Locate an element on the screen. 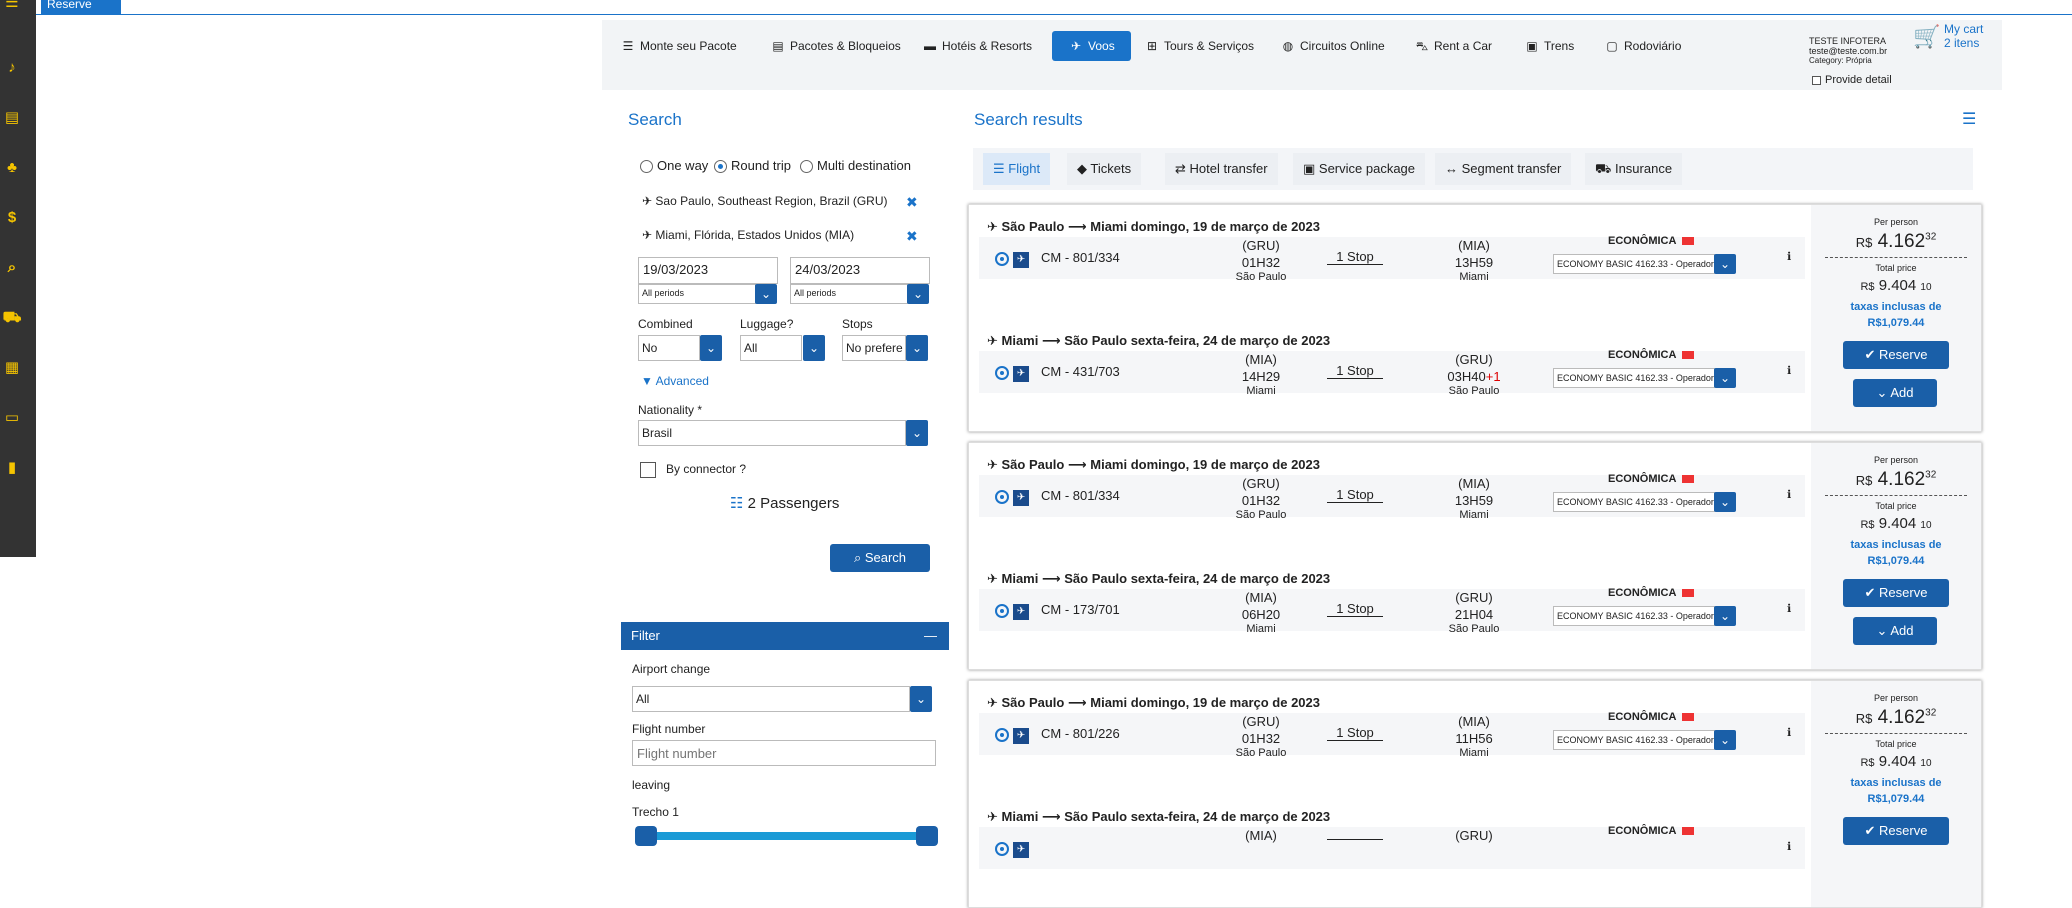 Image resolution: width=2072 pixels, height=908 pixels. tab-tickets: ◆ Tickets is located at coordinates (1104, 169).